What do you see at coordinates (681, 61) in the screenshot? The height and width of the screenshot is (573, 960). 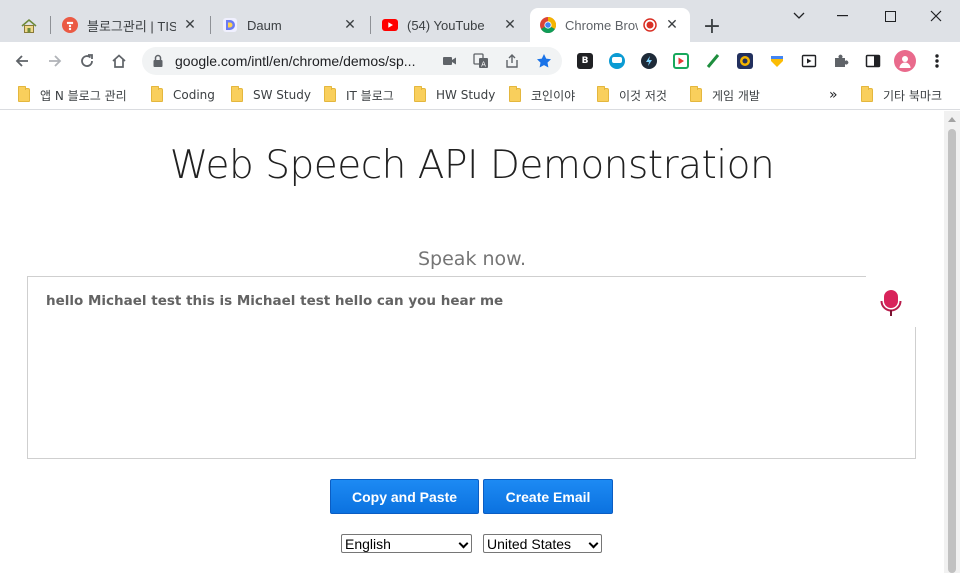 I see `extension-play-icon` at bounding box center [681, 61].